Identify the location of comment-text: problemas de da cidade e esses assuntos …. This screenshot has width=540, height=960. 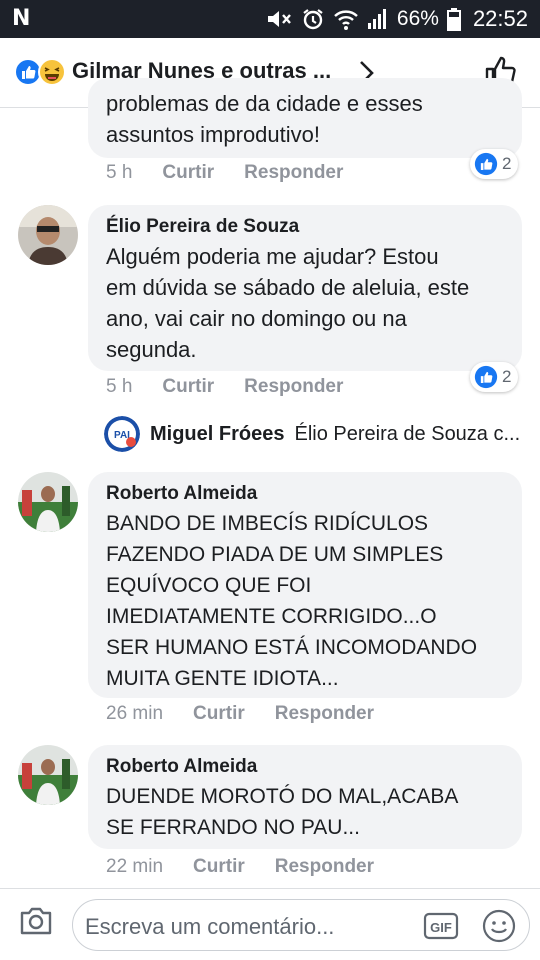
(264, 119).